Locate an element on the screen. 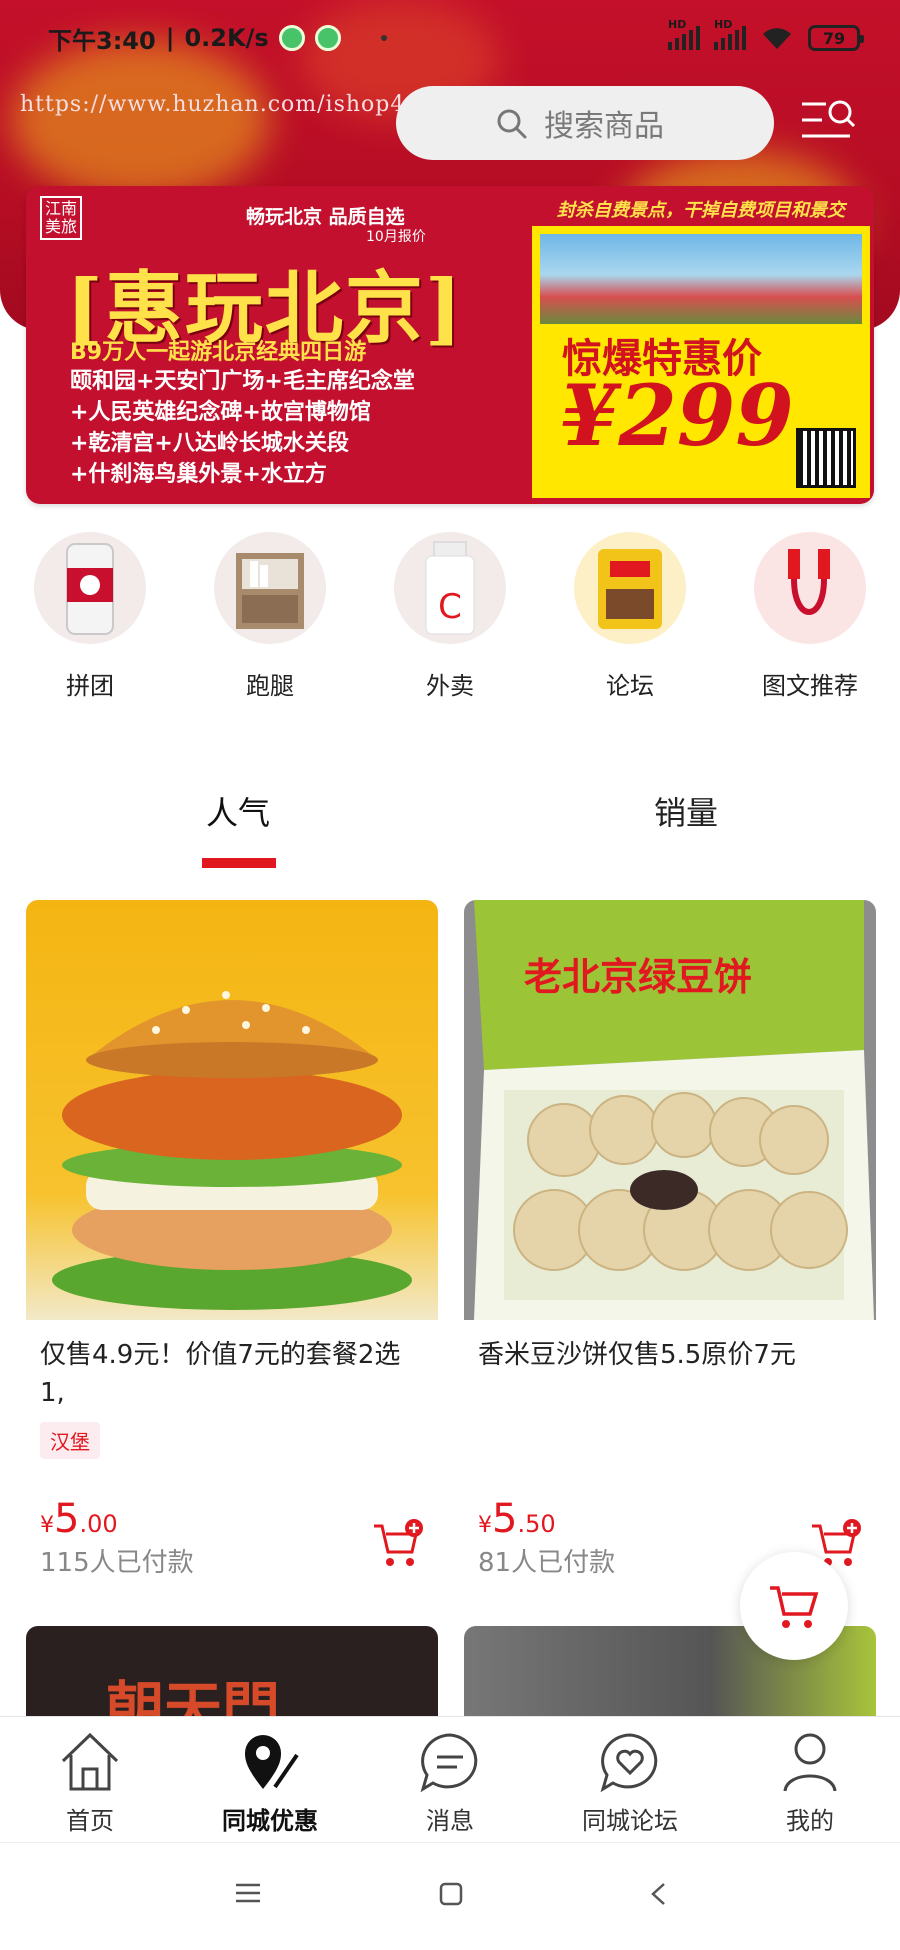 Image resolution: width=900 pixels, height=1950 pixels. product-tag: 汉堡 is located at coordinates (70, 1440).